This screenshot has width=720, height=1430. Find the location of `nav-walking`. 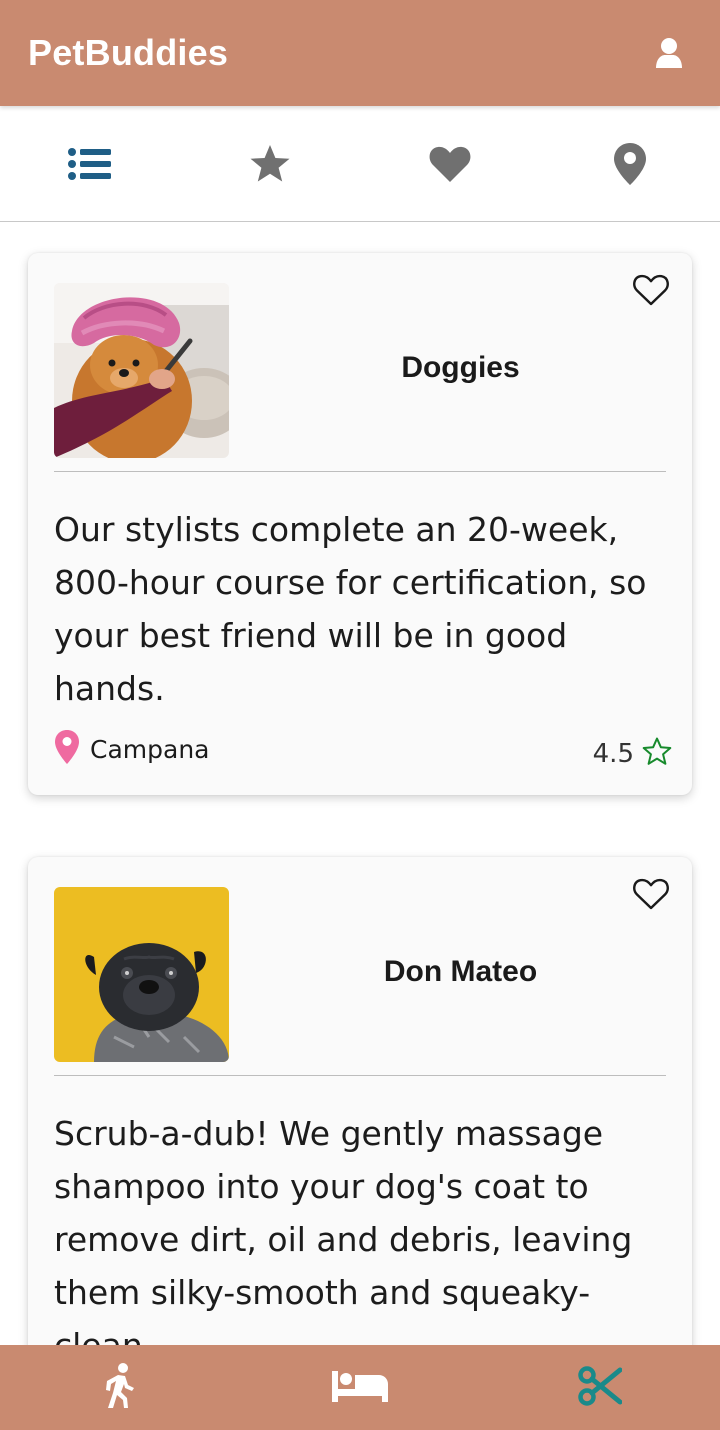

nav-walking is located at coordinates (120, 1387).